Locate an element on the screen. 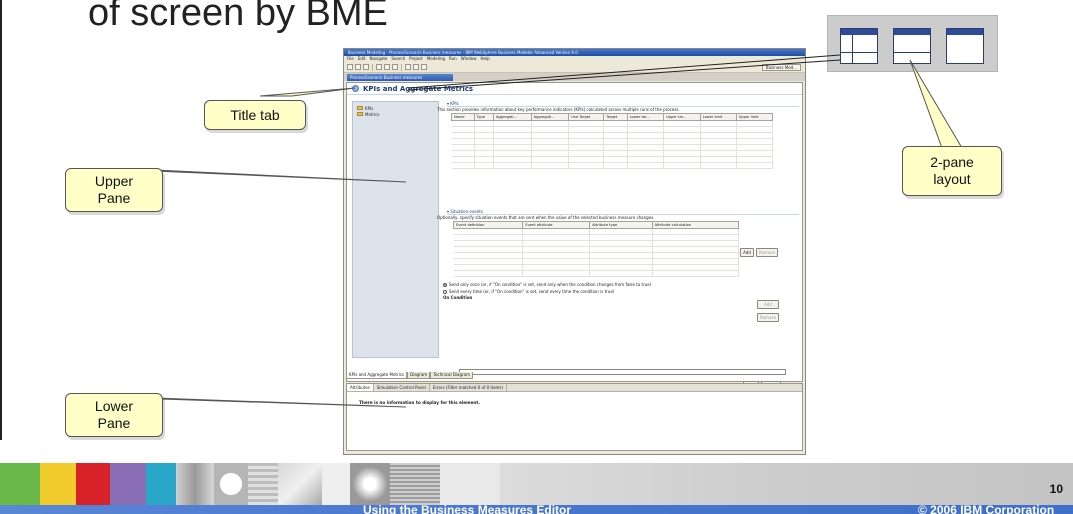  lower-pane-callout: Lower Pane is located at coordinates (114, 415).